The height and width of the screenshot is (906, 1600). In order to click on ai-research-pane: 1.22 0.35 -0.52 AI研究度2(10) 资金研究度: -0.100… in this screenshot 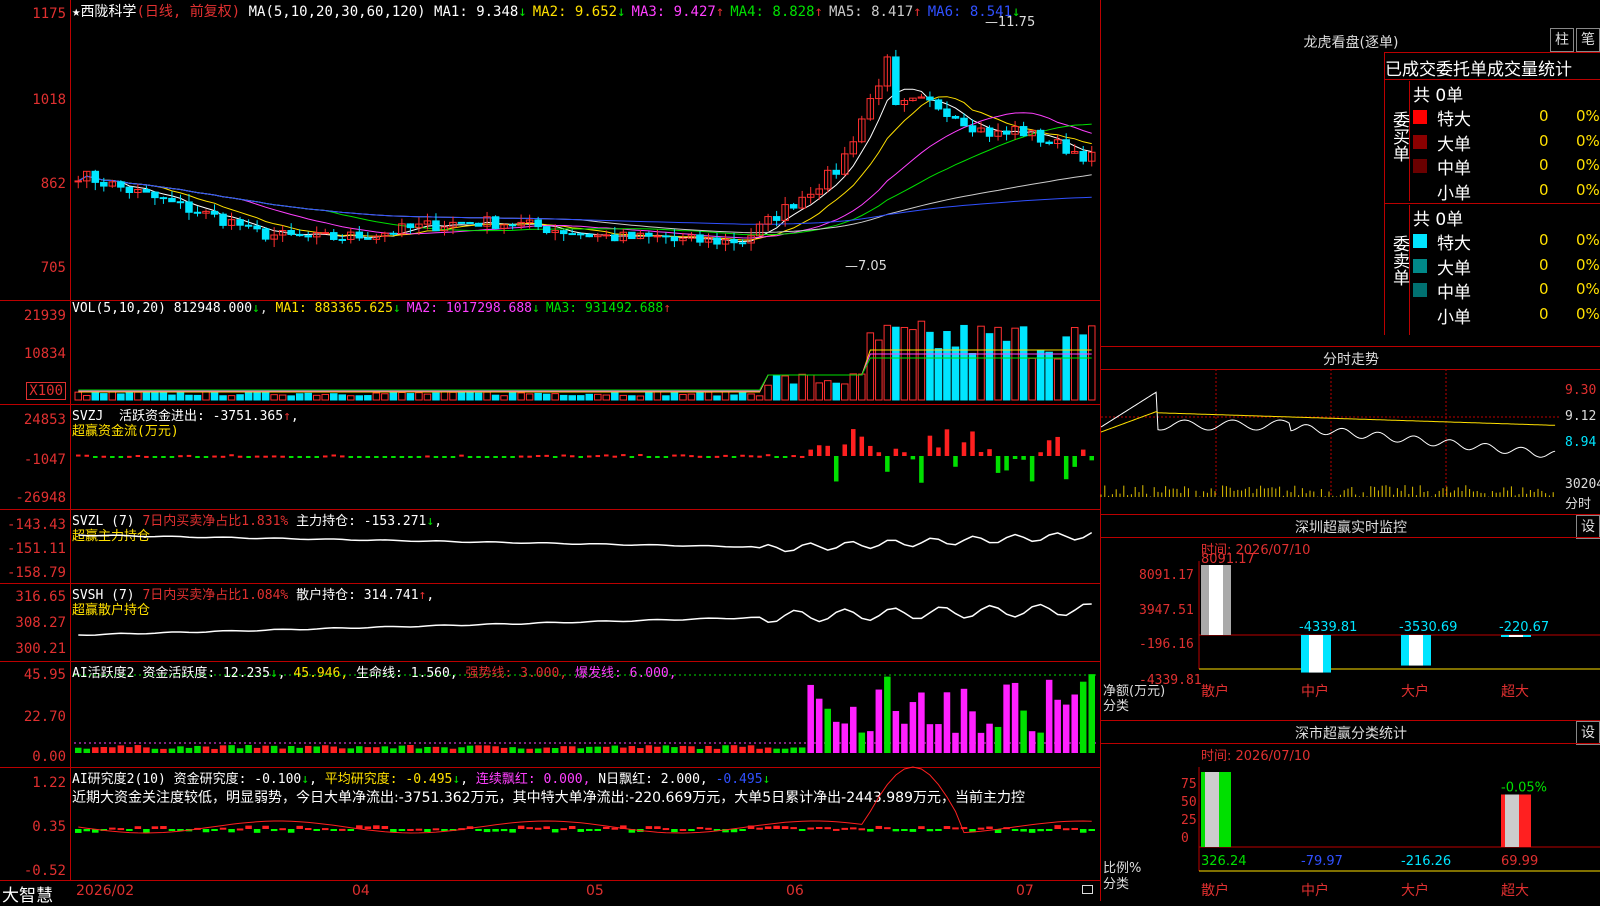, I will do `click(550, 823)`.